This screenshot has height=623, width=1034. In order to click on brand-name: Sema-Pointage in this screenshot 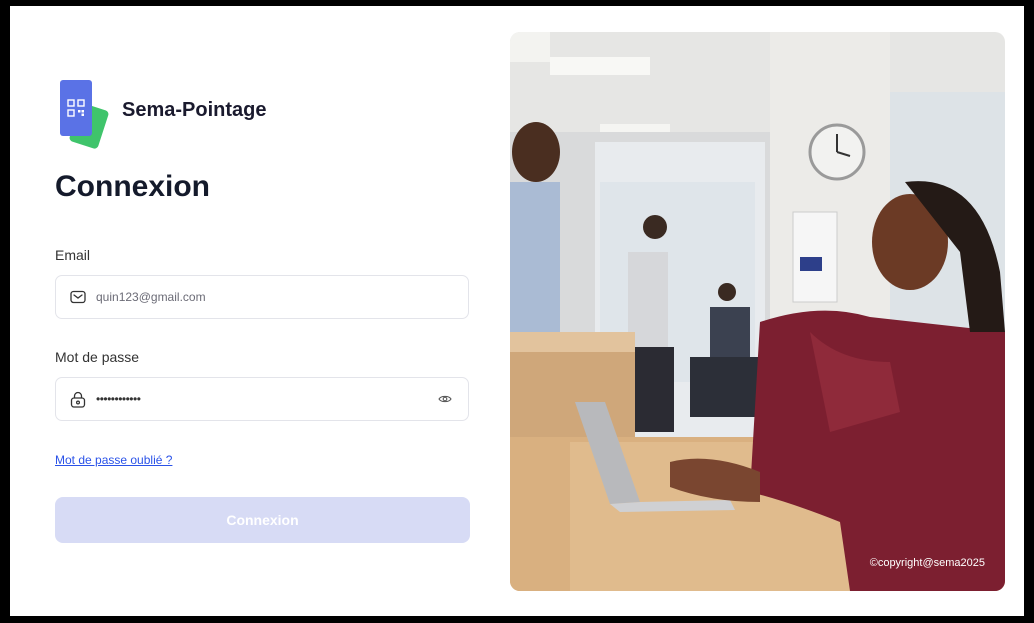, I will do `click(194, 109)`.